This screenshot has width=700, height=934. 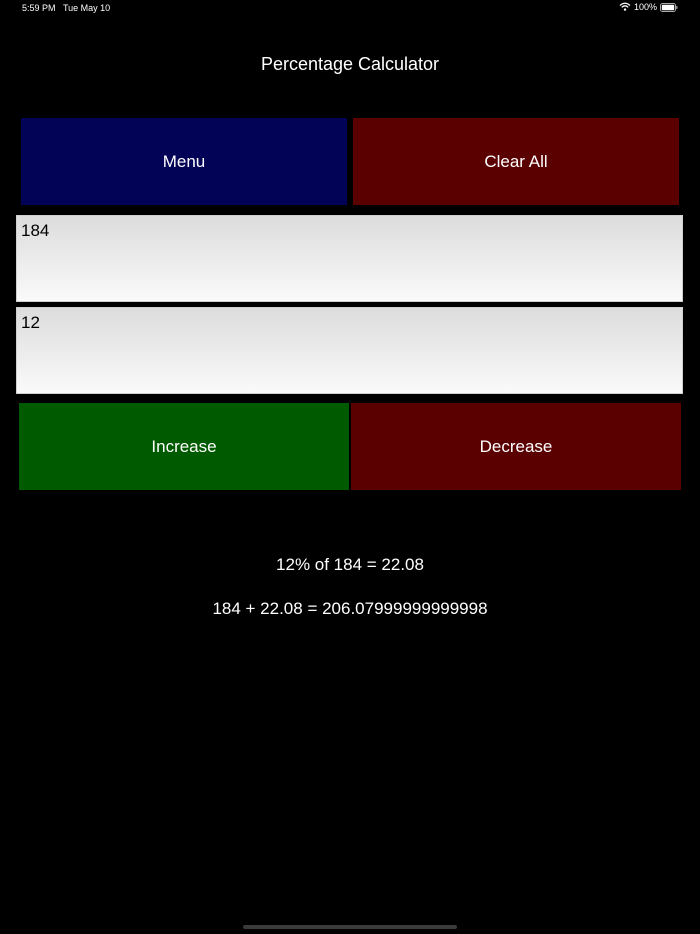 What do you see at coordinates (350, 927) in the screenshot?
I see `home-indicator` at bounding box center [350, 927].